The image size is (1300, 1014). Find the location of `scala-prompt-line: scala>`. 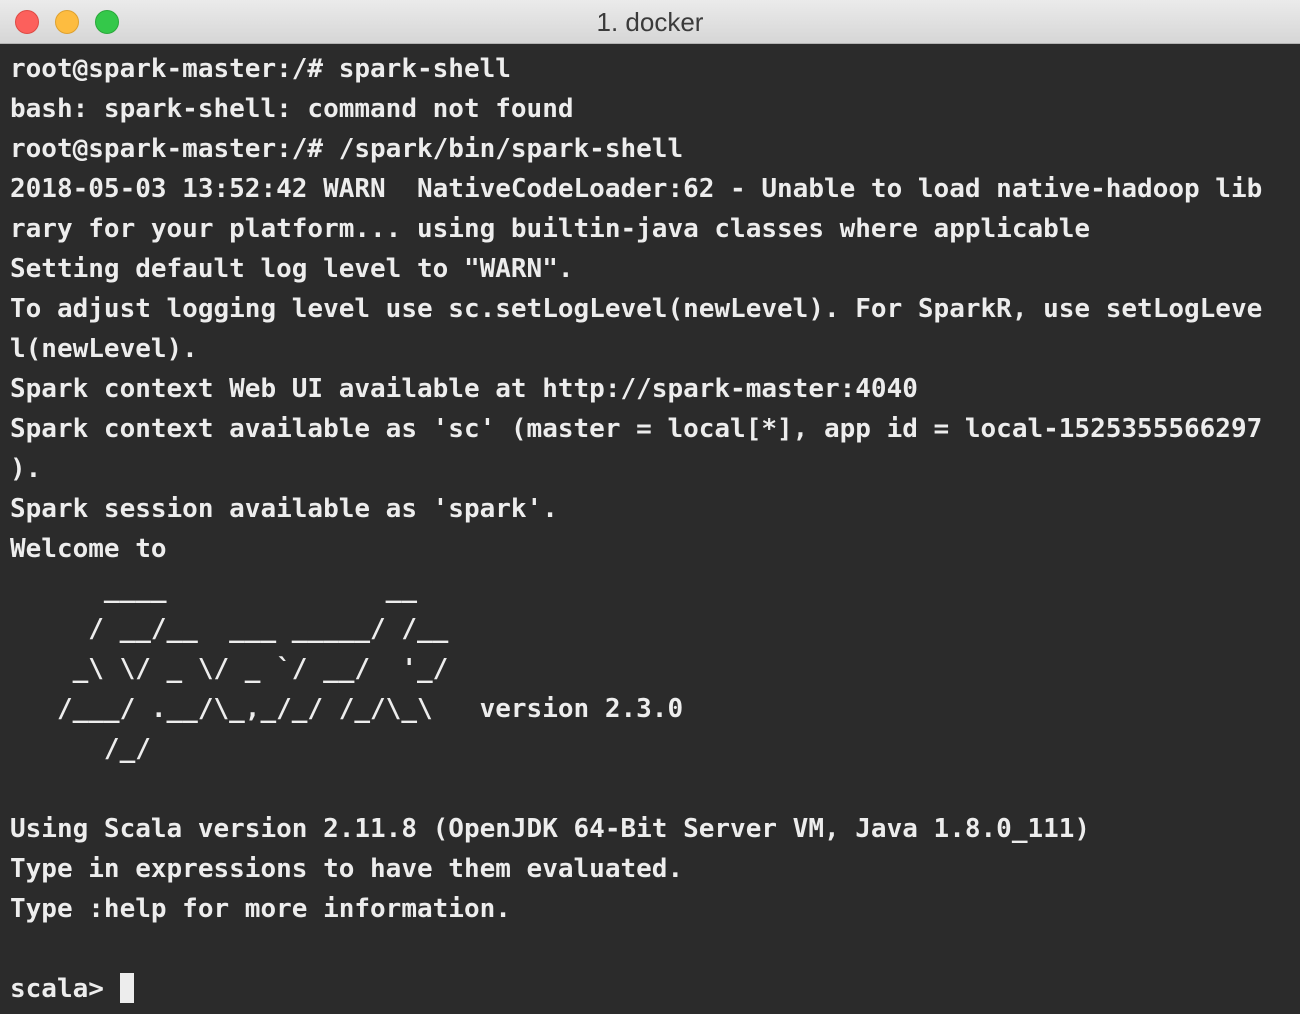

scala-prompt-line: scala> is located at coordinates (72, 989).